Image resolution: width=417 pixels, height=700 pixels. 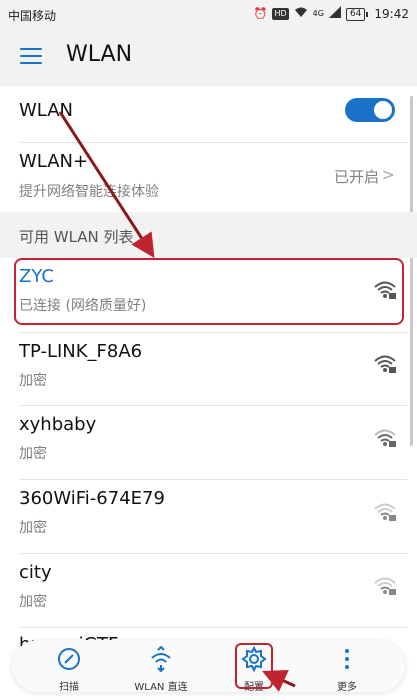 What do you see at coordinates (89, 192) in the screenshot?
I see `wlan-plus-description: 提升网络智能连接体验` at bounding box center [89, 192].